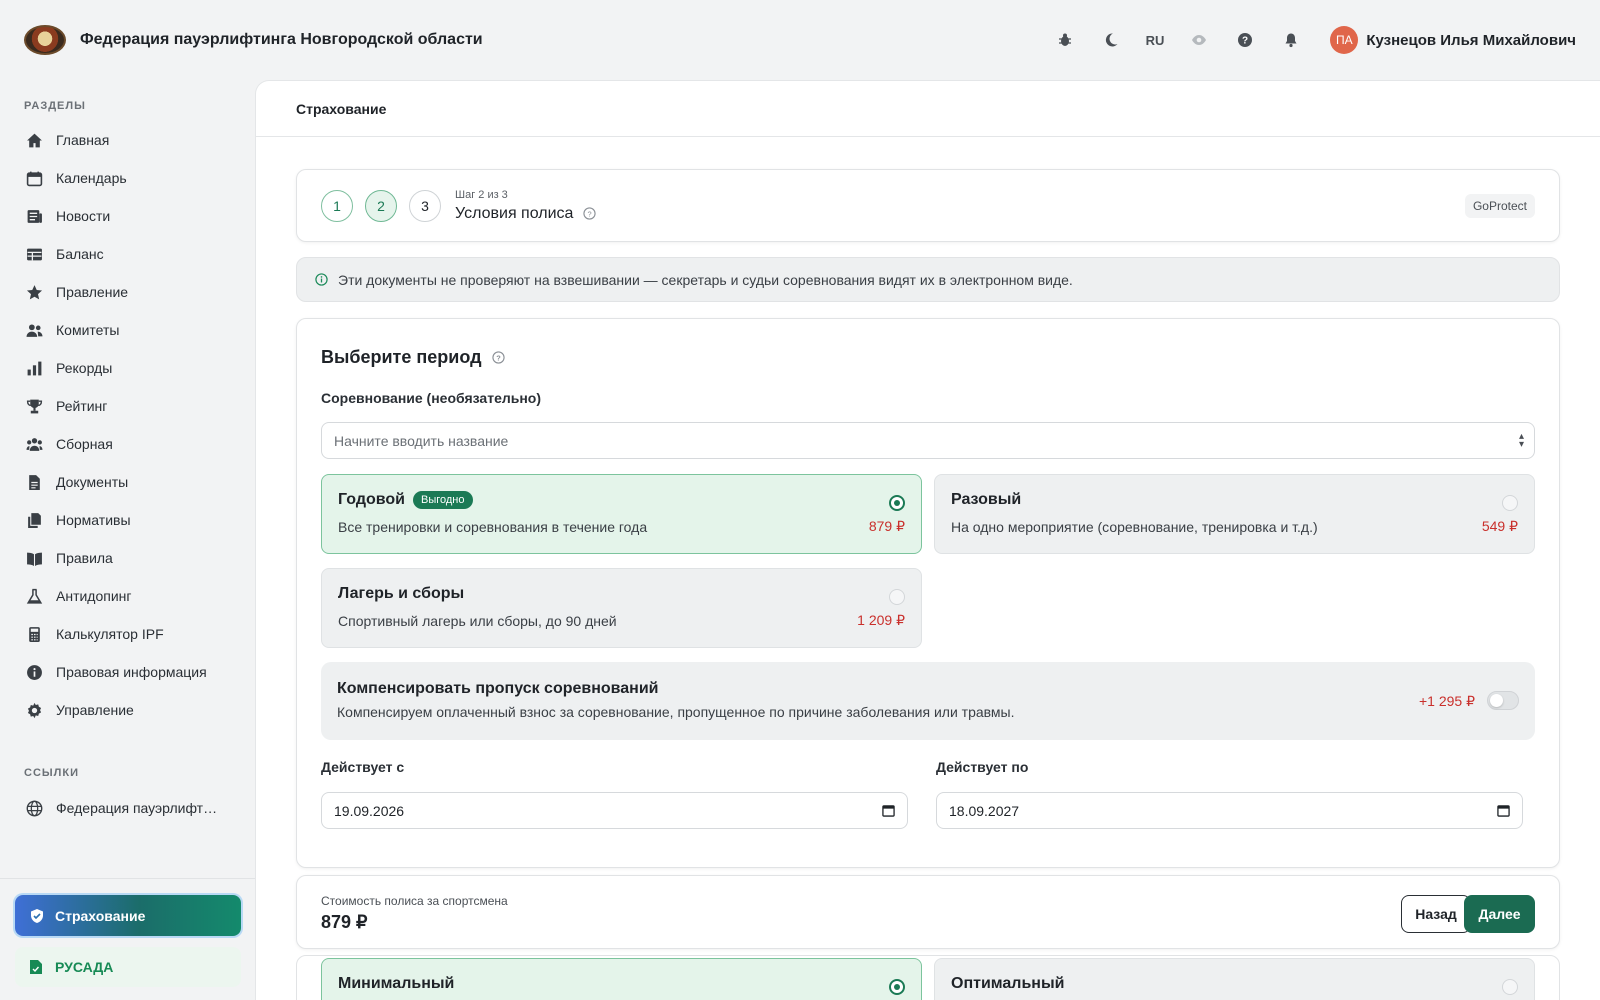 Image resolution: width=1600 pixels, height=1000 pixels. I want to click on radio-annual, so click(897, 503).